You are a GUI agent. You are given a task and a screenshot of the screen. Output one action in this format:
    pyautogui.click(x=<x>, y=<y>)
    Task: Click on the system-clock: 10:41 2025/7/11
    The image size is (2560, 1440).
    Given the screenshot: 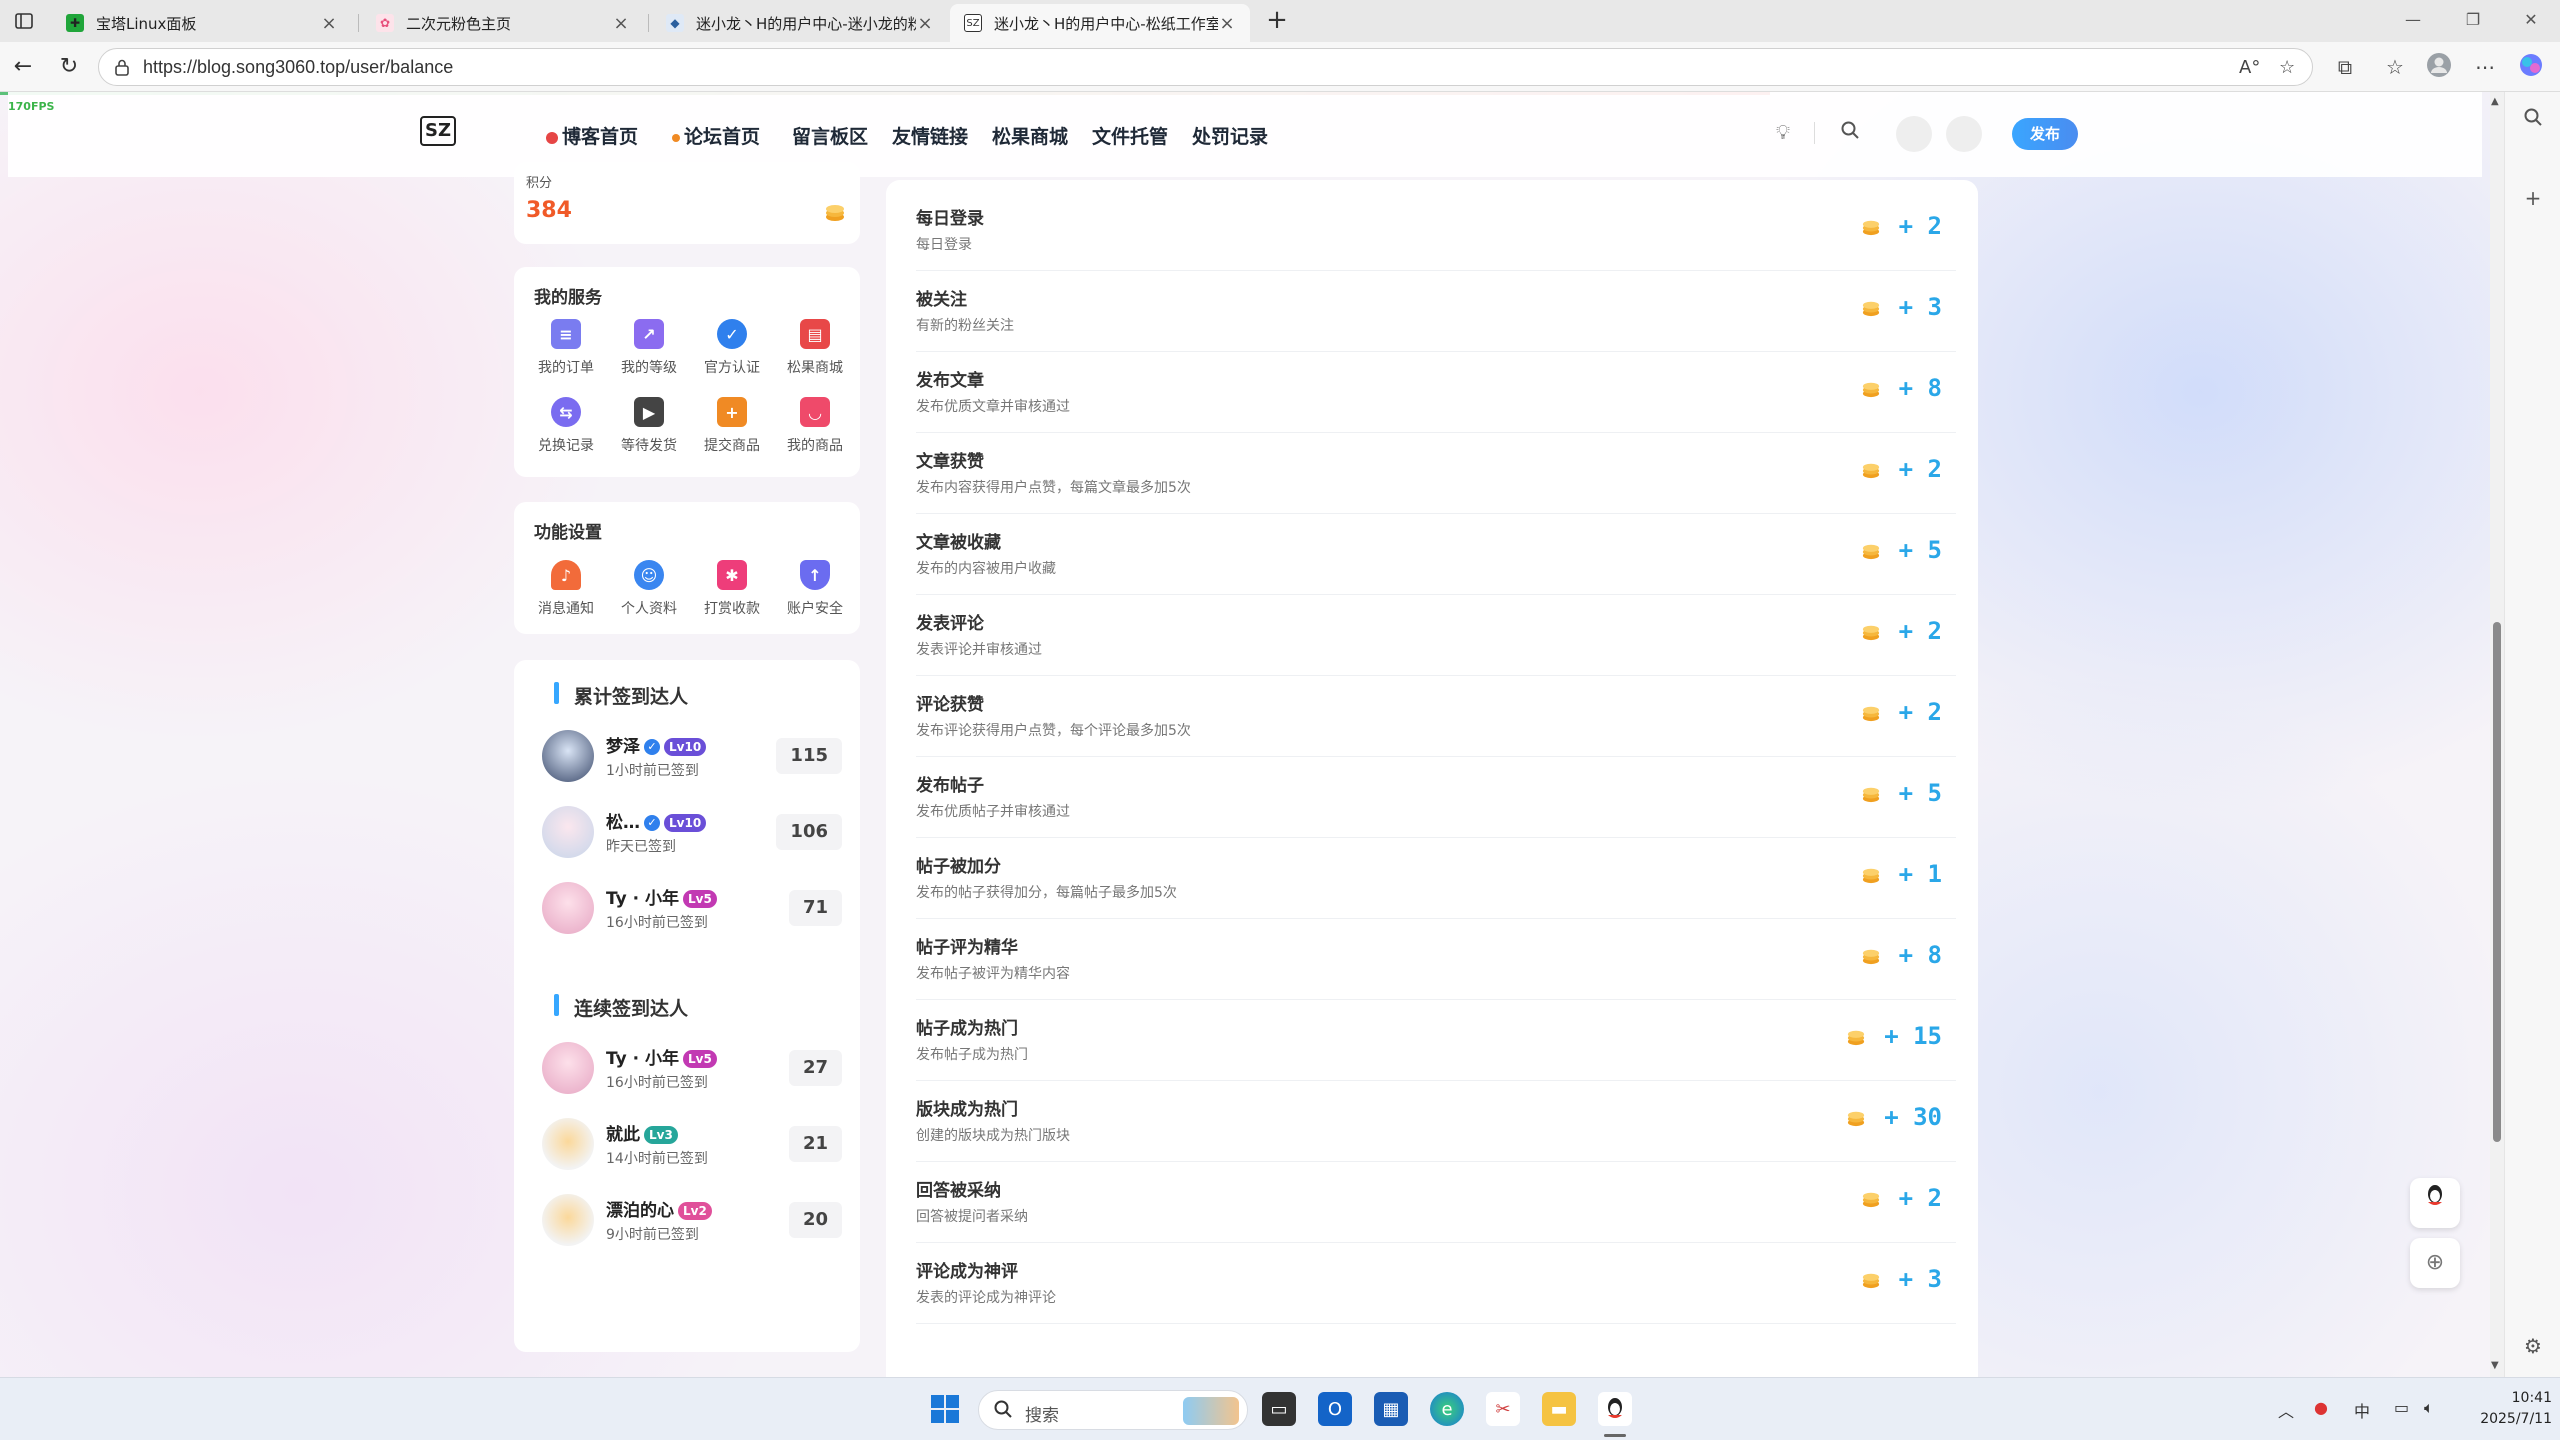 What is the action you would take?
    pyautogui.click(x=2507, y=1409)
    